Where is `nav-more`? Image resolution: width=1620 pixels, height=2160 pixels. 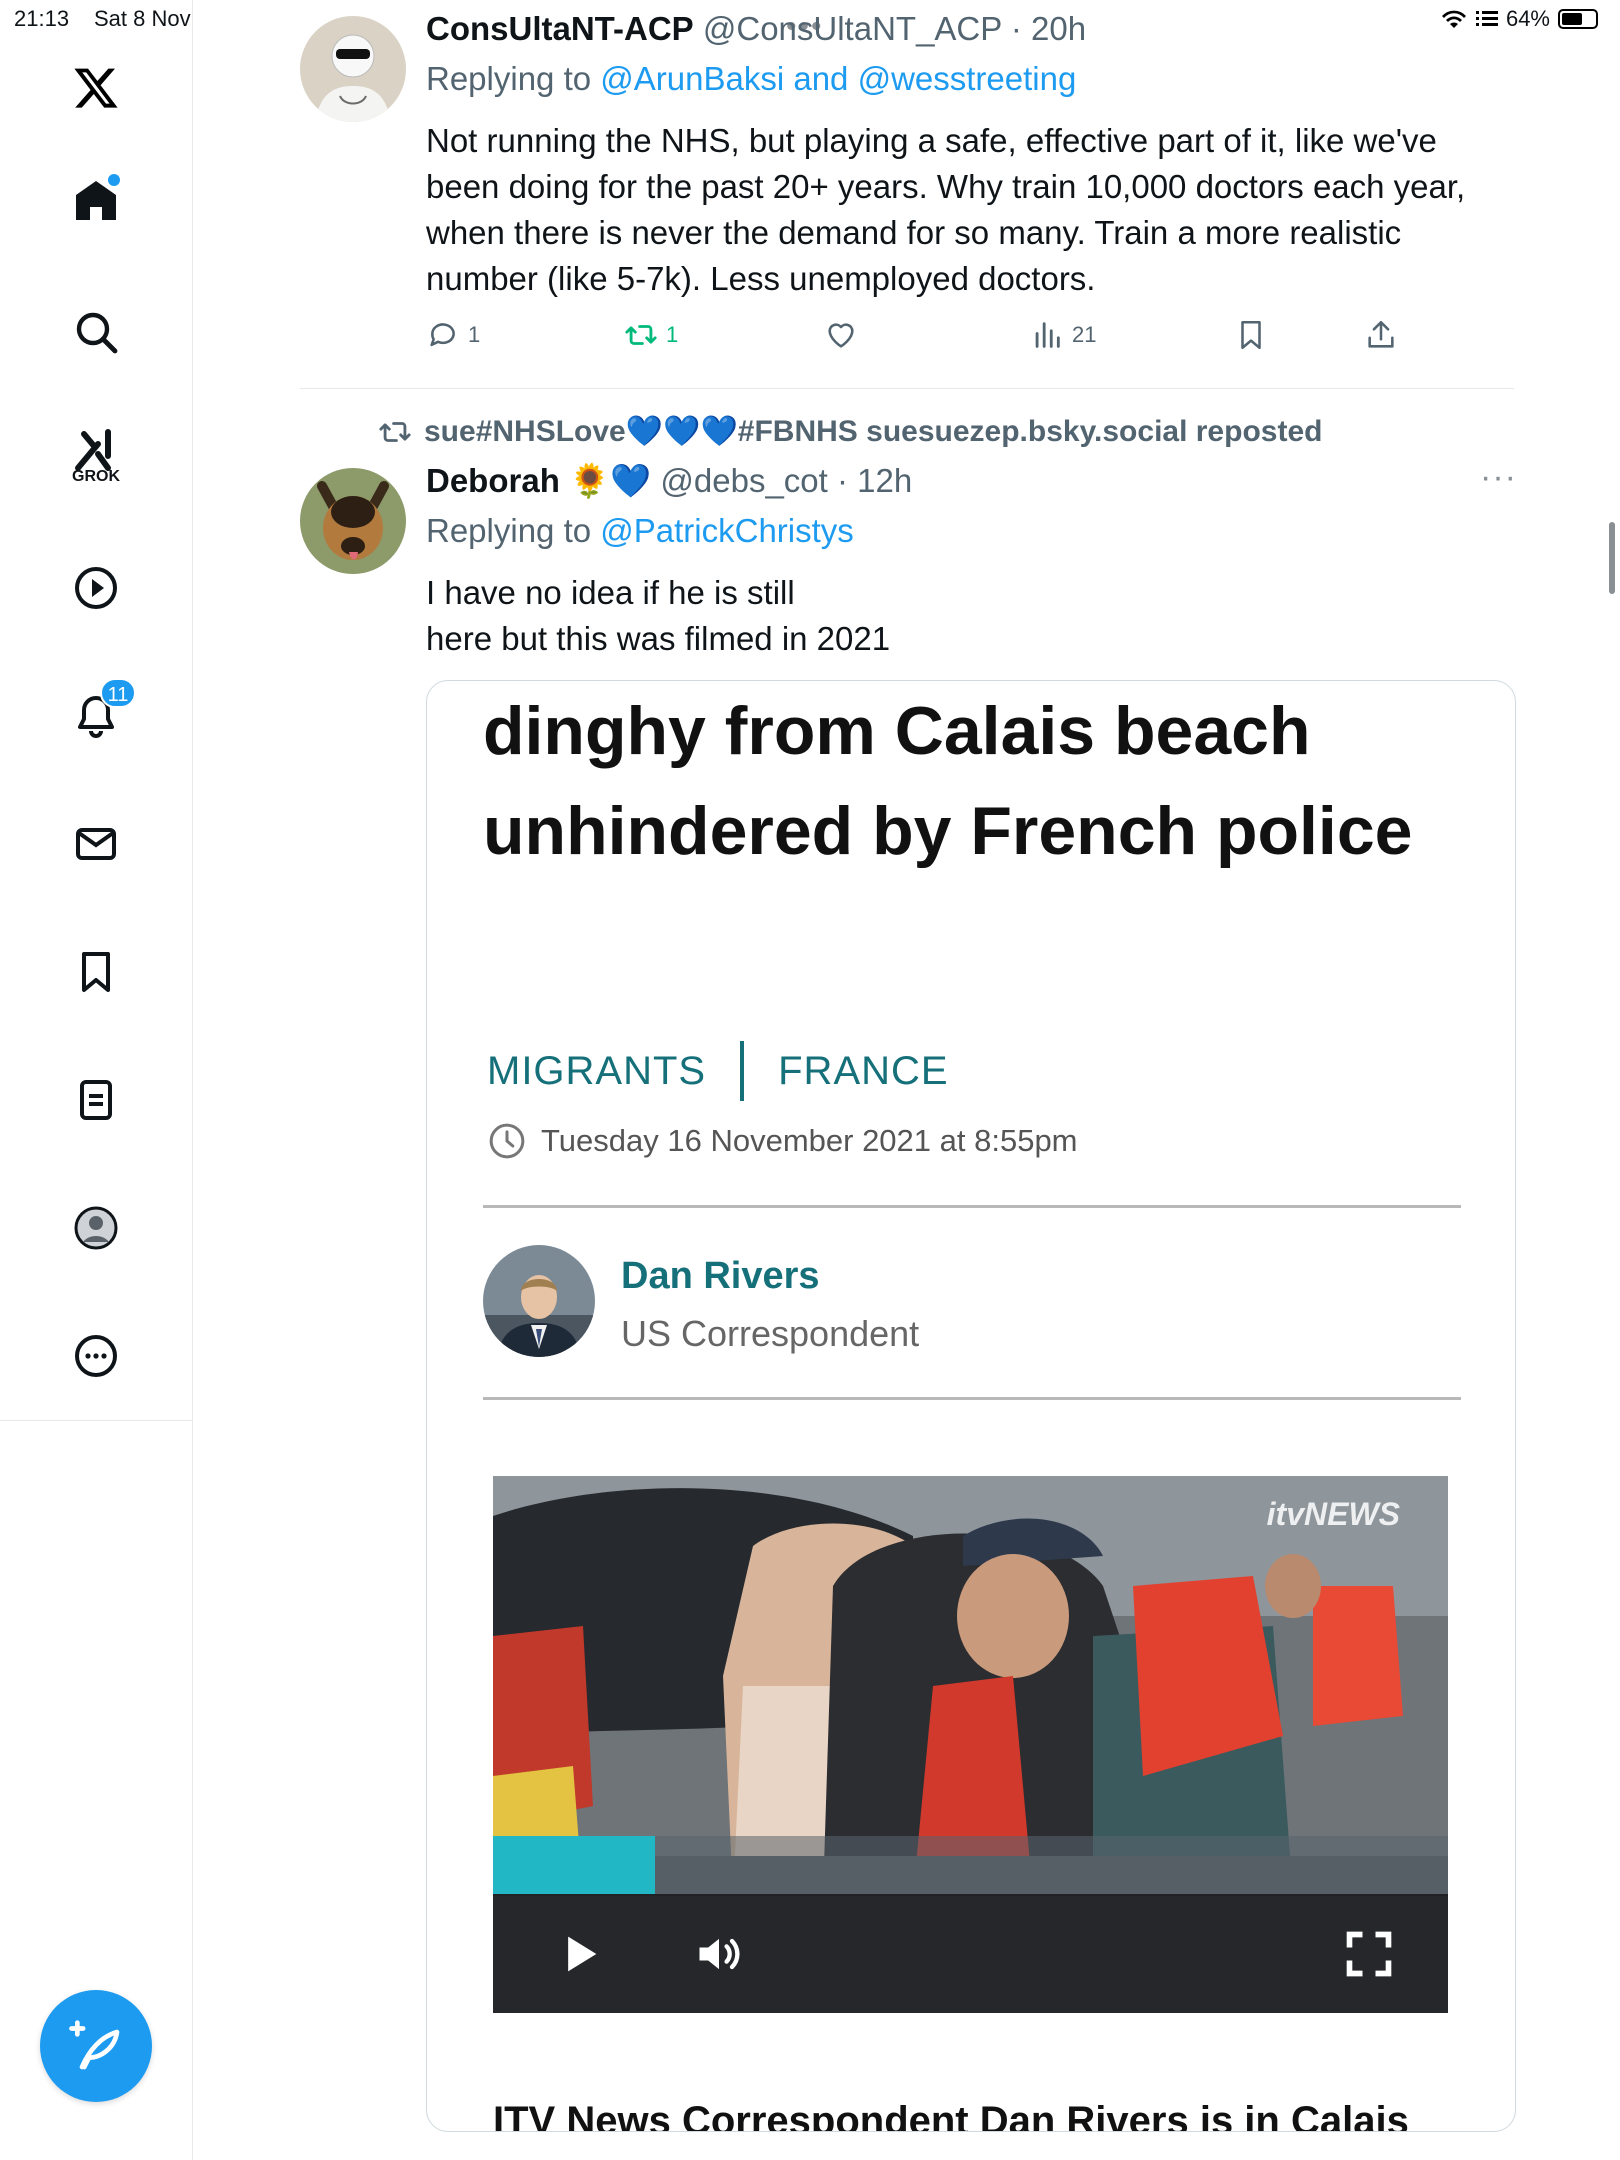 nav-more is located at coordinates (96, 1356).